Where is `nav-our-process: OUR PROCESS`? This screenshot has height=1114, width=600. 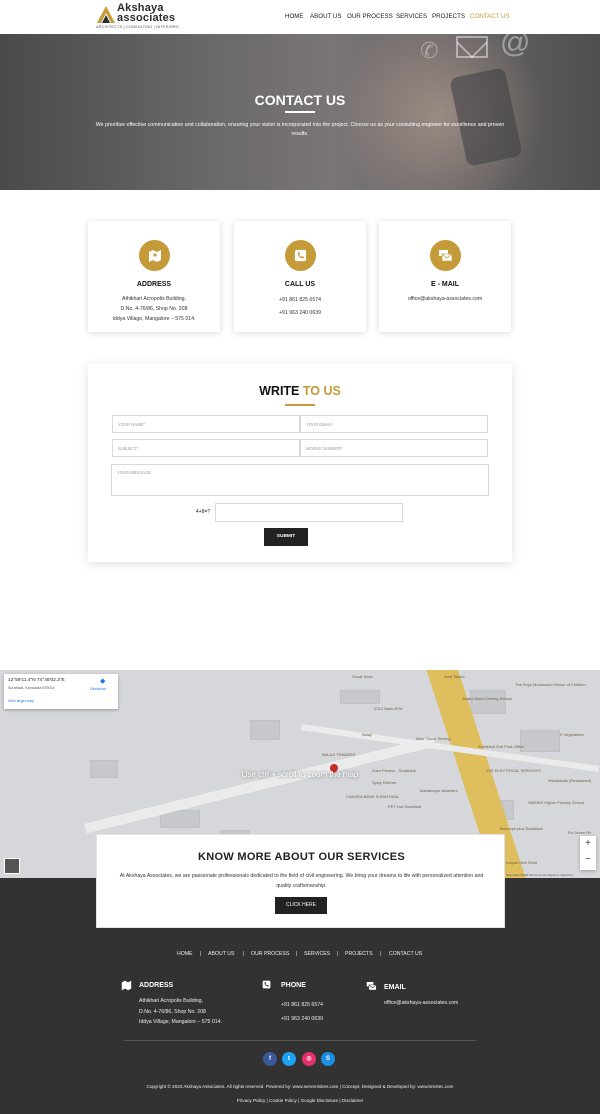 nav-our-process: OUR PROCESS is located at coordinates (370, 16).